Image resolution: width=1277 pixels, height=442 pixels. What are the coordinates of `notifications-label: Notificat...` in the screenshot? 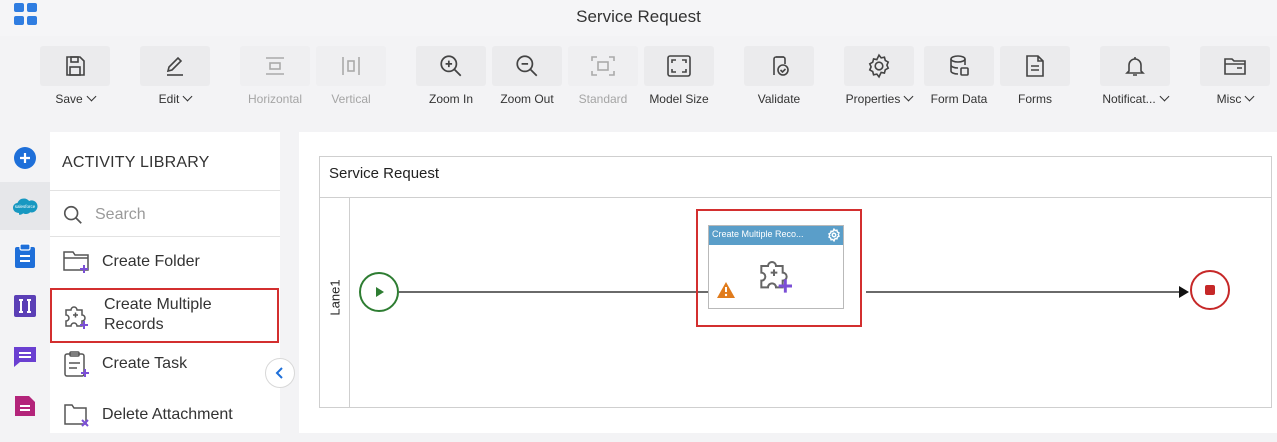 It's located at (1129, 99).